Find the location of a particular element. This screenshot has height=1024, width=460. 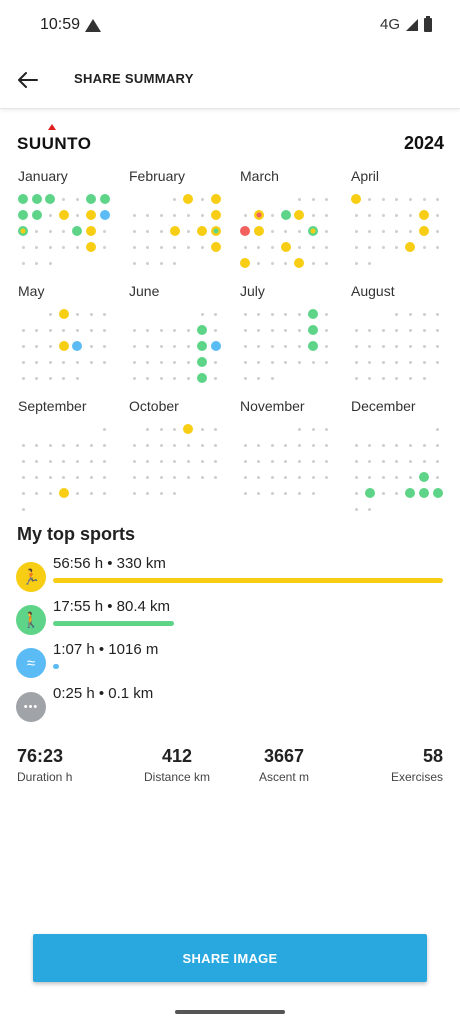

summary-exercises: 58 Exercises is located at coordinates (417, 765).